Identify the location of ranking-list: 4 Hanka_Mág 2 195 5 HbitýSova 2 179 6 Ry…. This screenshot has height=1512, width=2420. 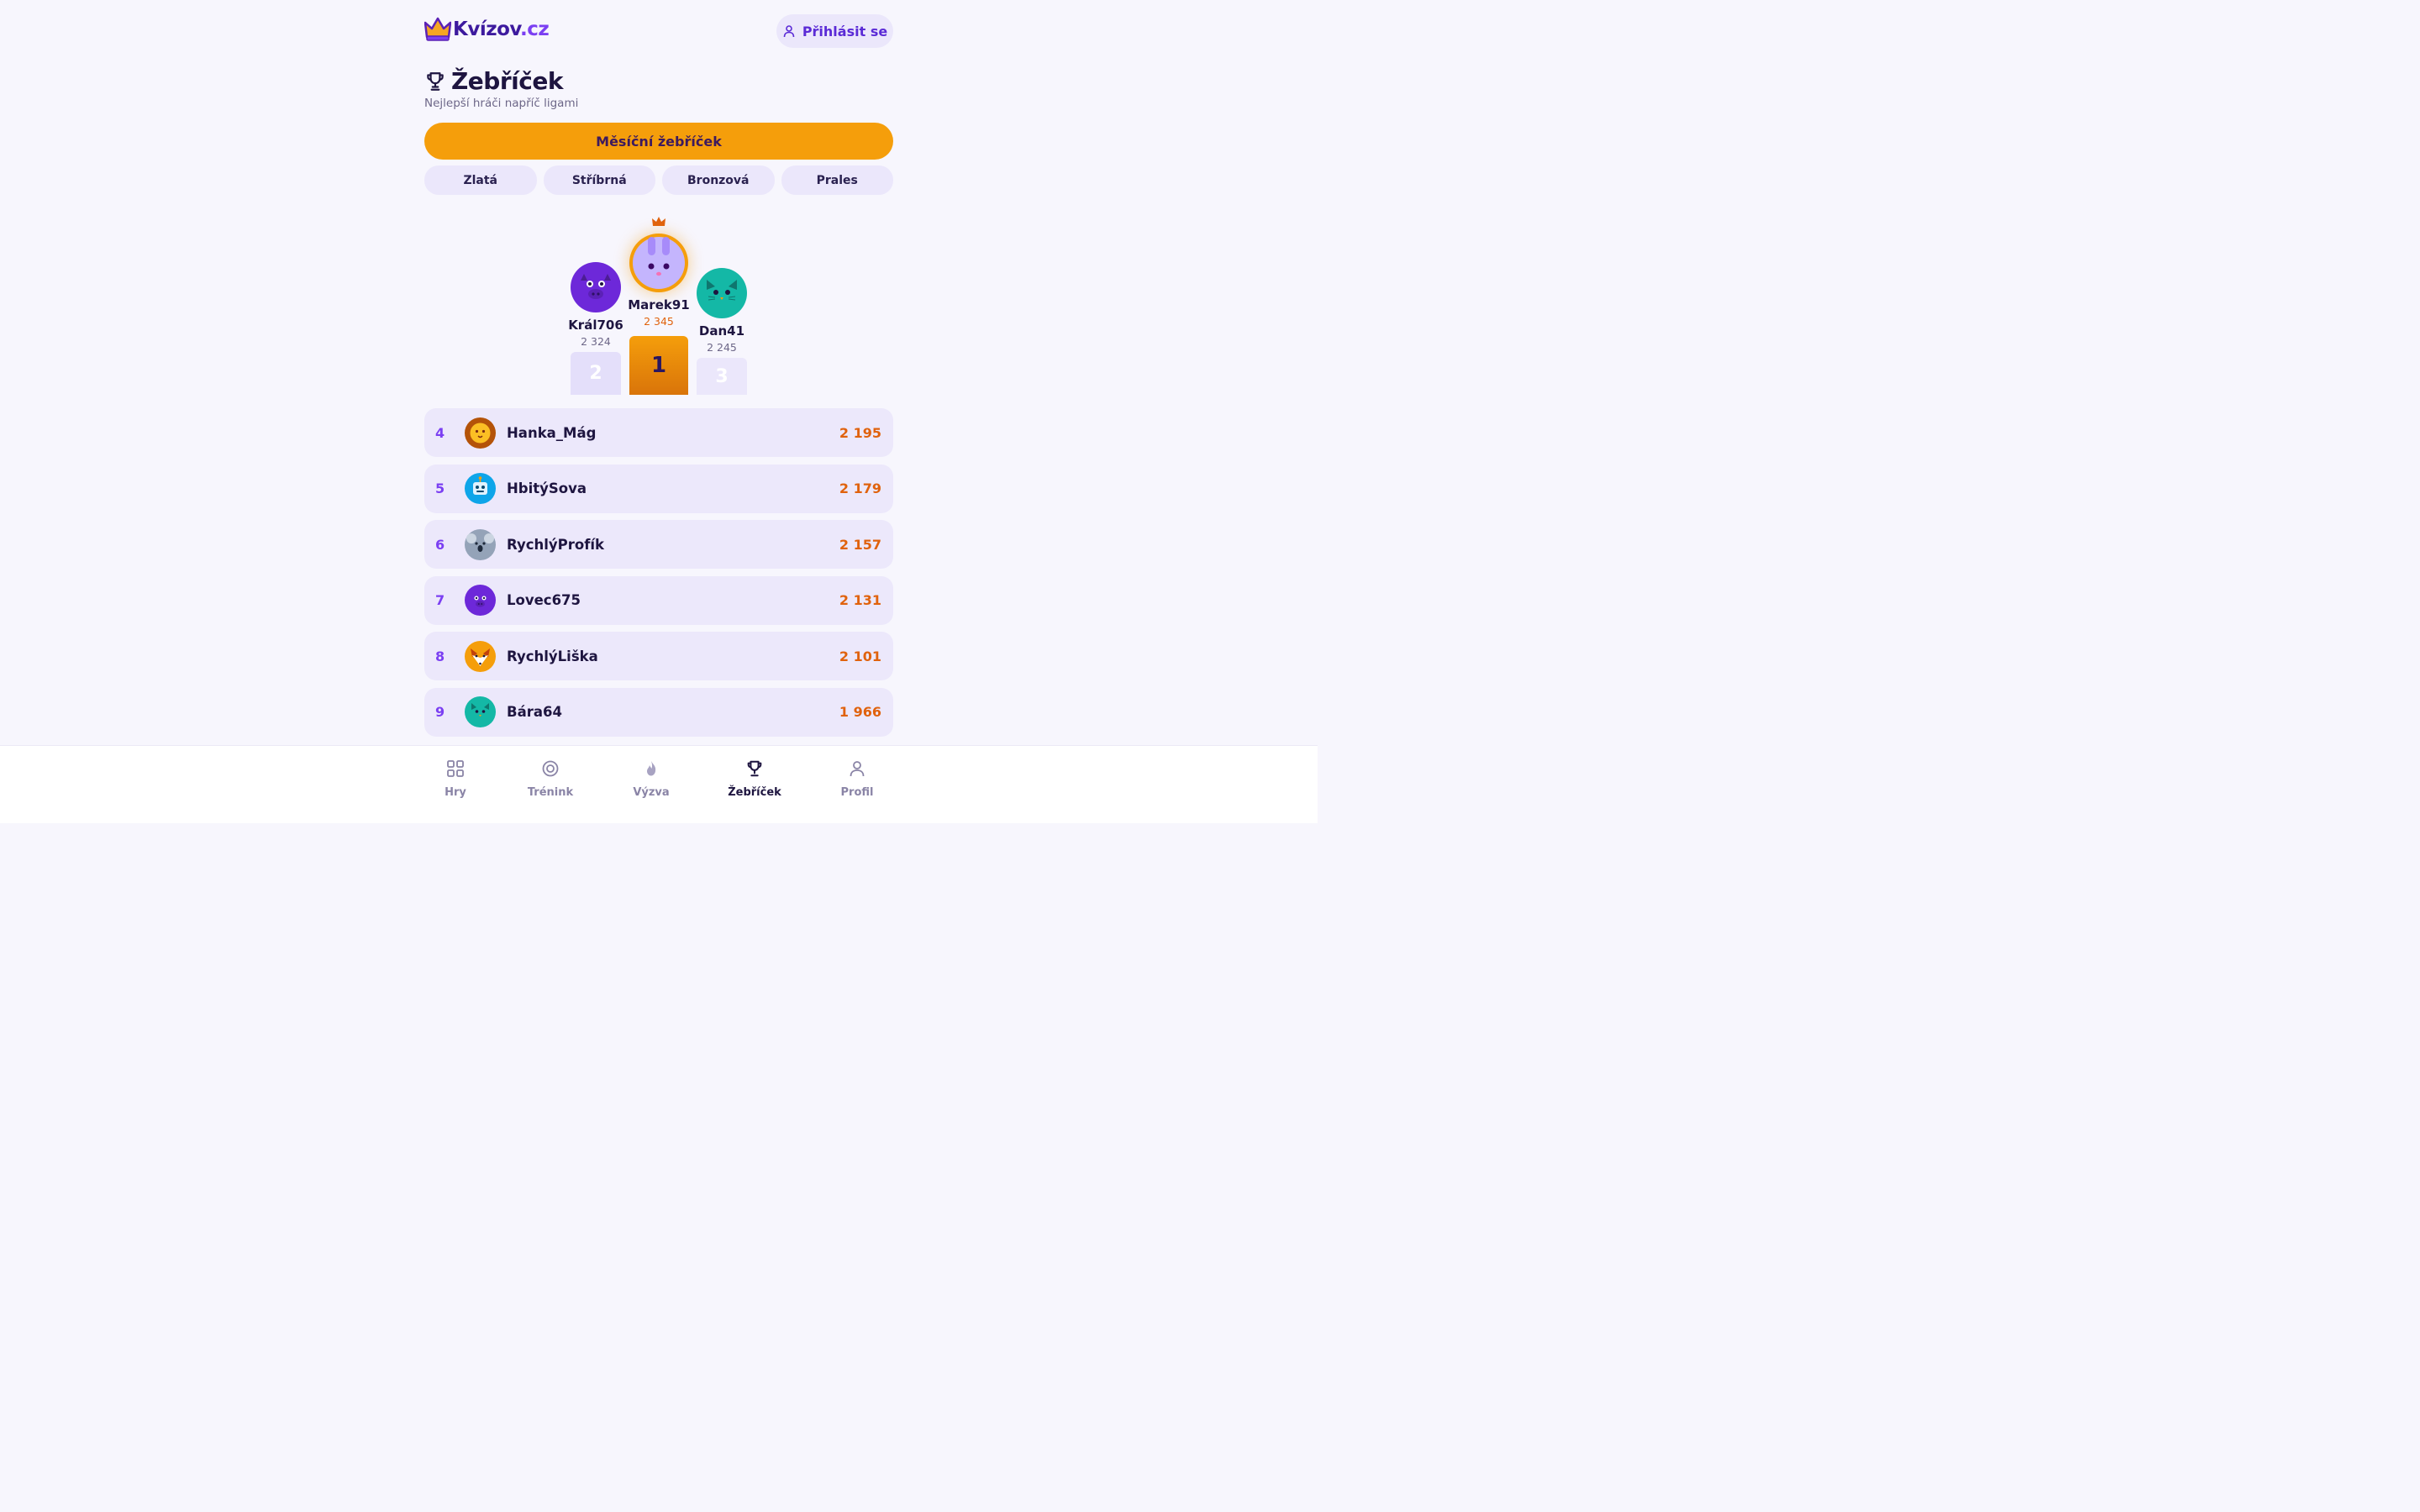
(658, 575).